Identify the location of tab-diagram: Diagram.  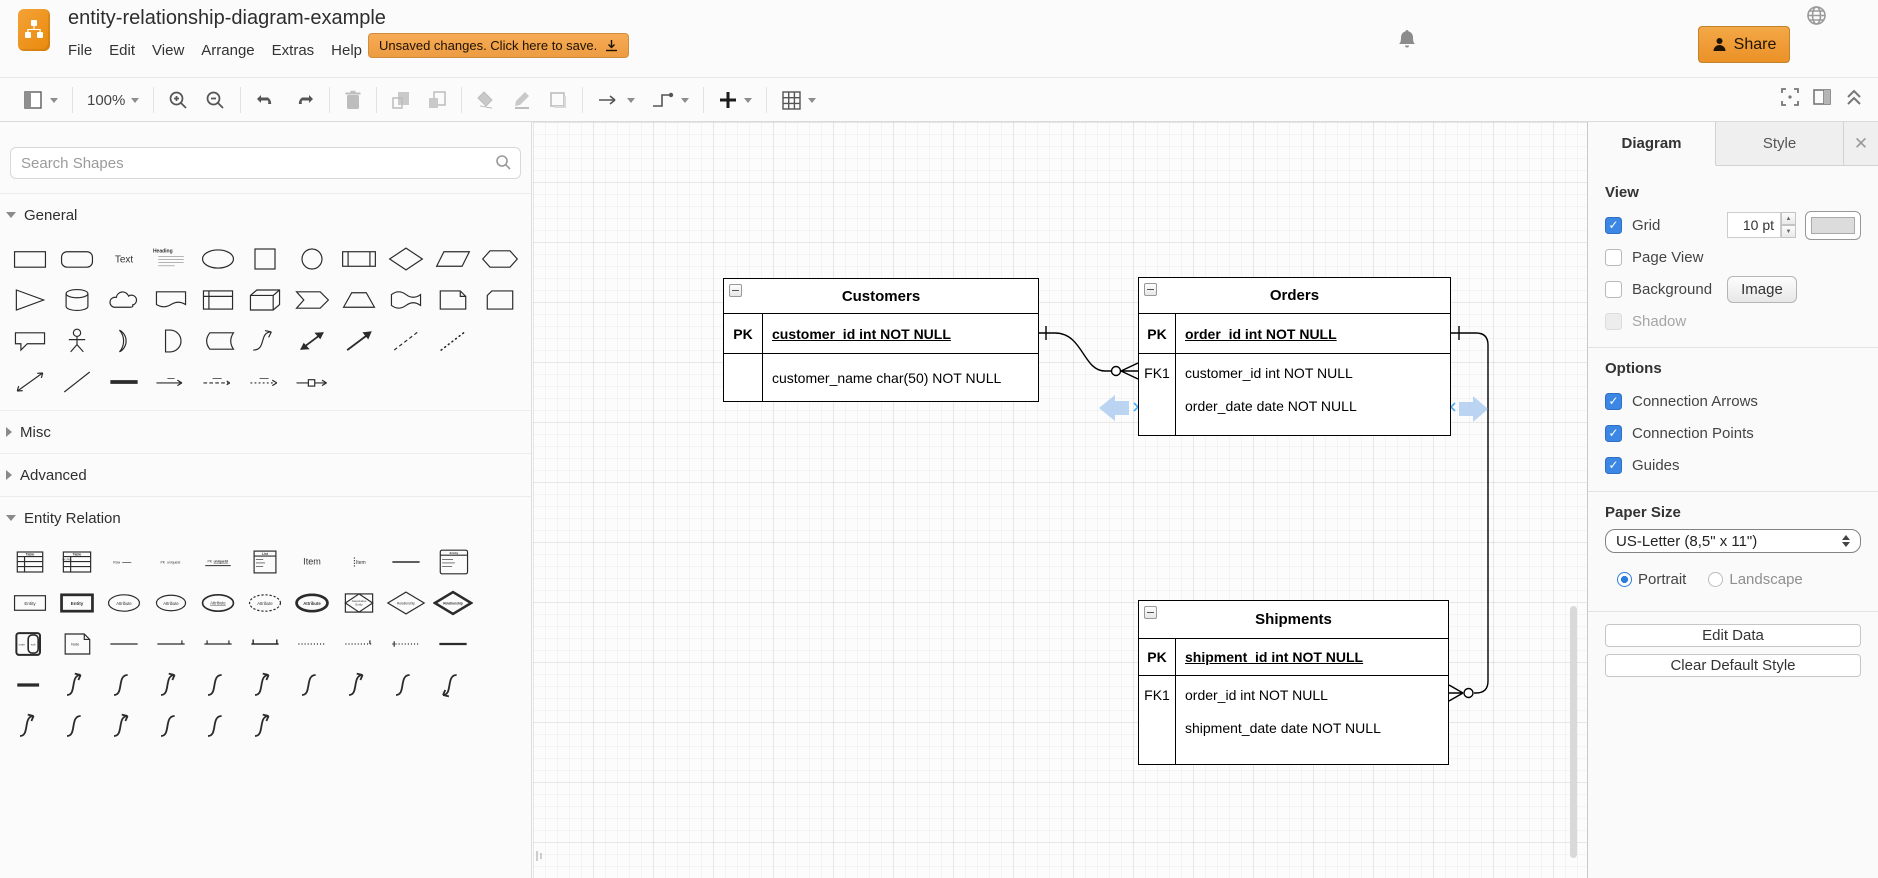
(1652, 144).